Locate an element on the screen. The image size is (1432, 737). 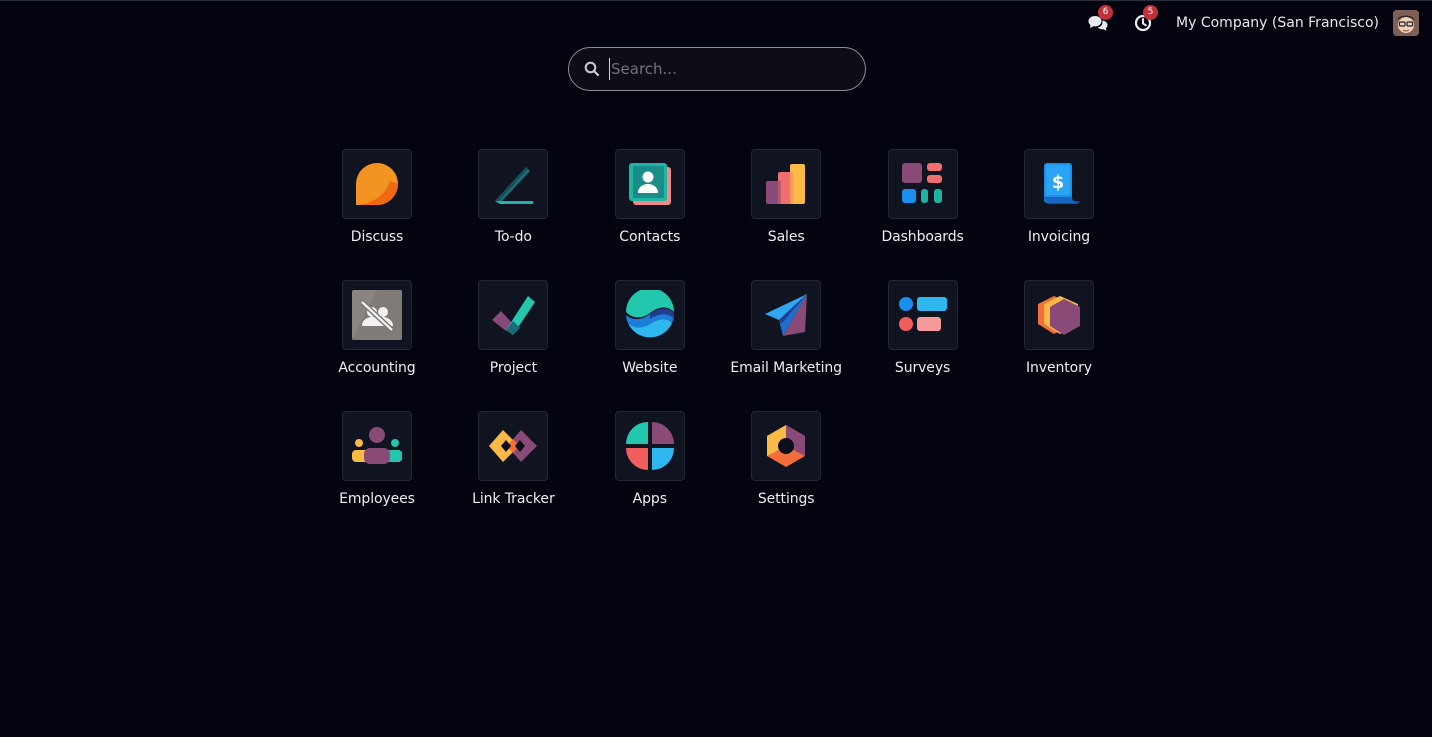
accounting-icon is located at coordinates (377, 315).